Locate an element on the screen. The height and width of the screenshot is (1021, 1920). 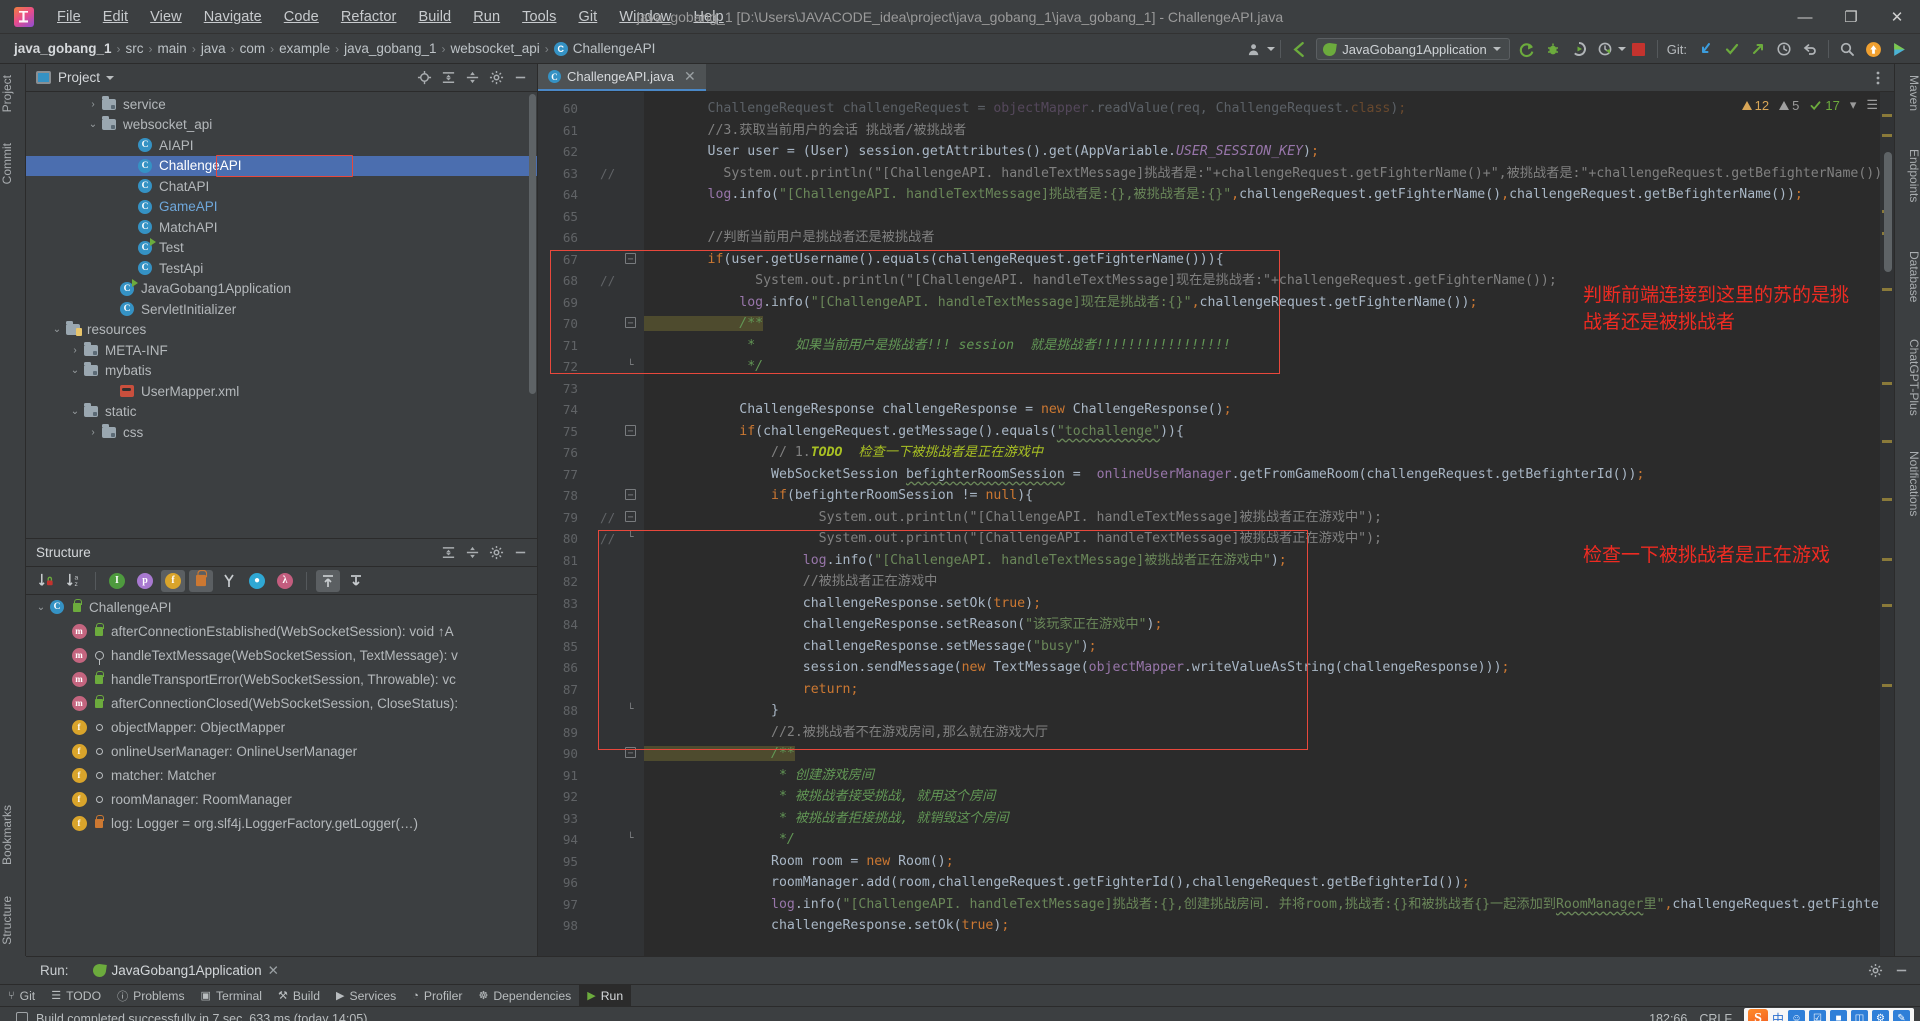
editor-vertical-scrollbar is located at coordinates (1888, 212).